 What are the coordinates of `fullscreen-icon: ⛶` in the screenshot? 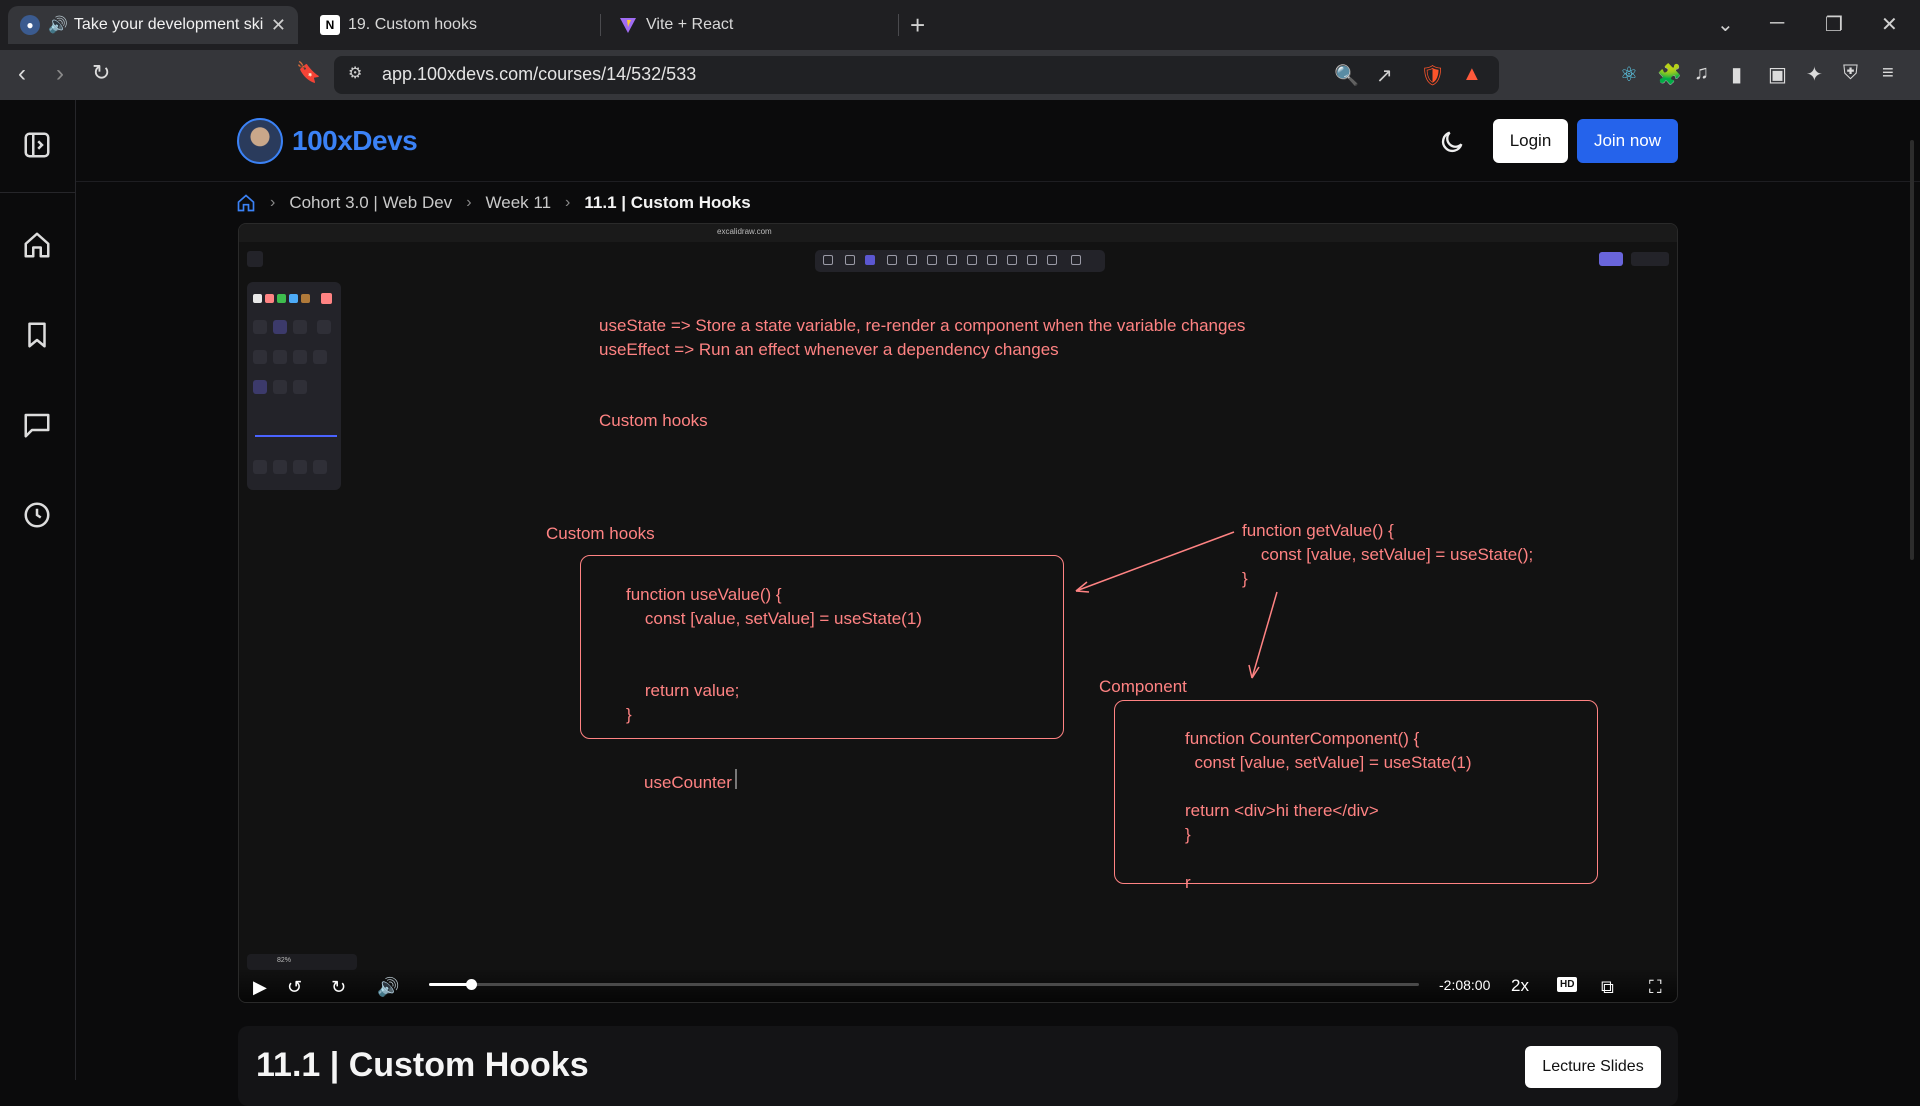 It's located at (1655, 987).